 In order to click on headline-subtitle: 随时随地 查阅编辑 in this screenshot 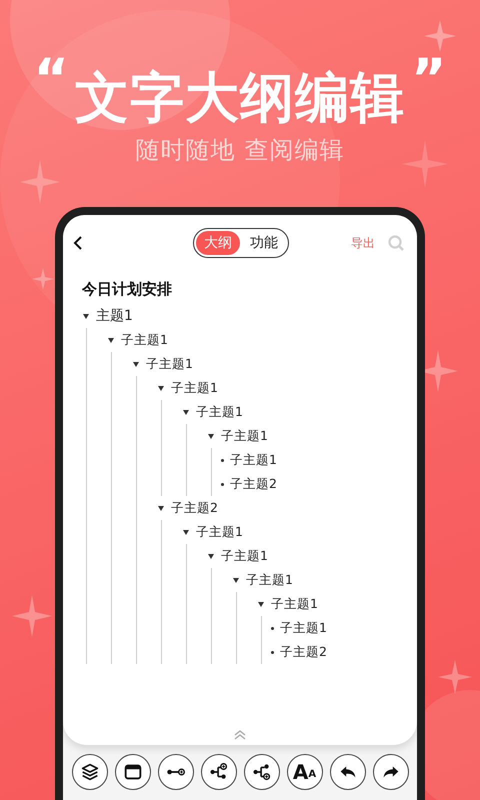, I will do `click(240, 150)`.